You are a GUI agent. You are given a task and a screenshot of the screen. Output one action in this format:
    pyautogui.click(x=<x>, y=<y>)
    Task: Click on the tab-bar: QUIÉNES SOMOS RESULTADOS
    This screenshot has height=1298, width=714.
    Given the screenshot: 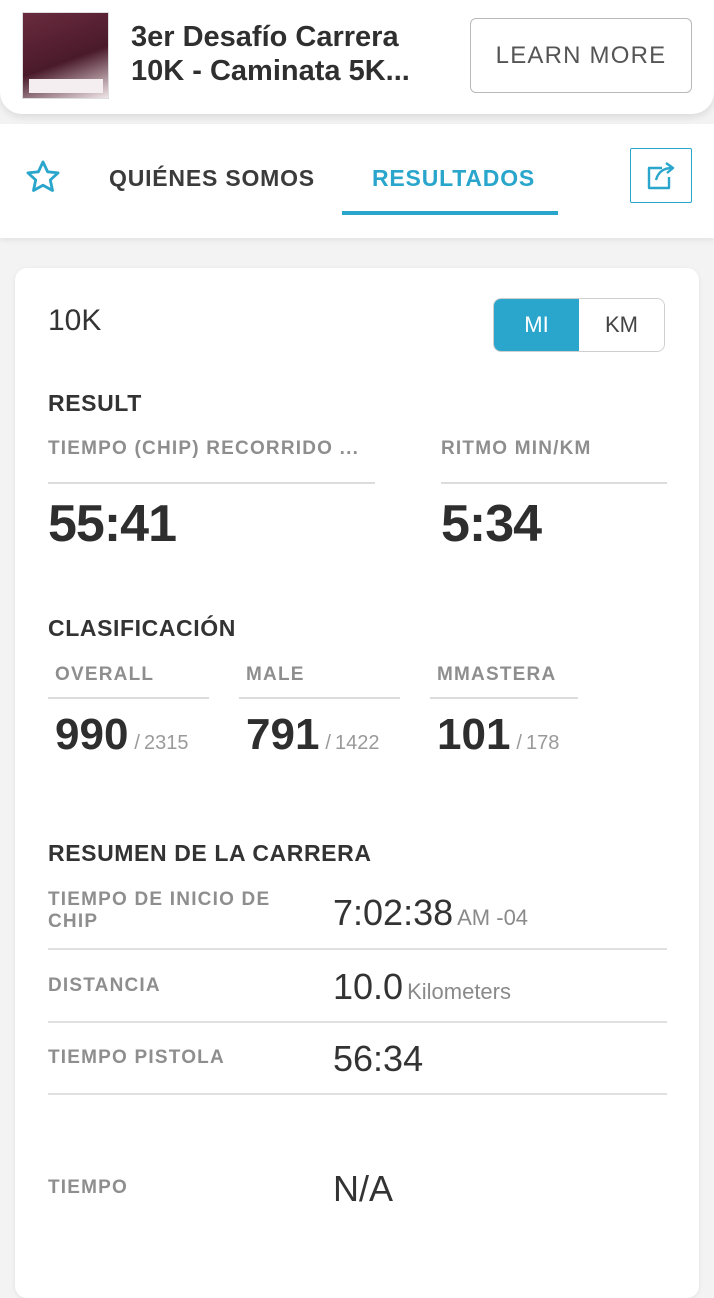 What is the action you would take?
    pyautogui.click(x=357, y=181)
    